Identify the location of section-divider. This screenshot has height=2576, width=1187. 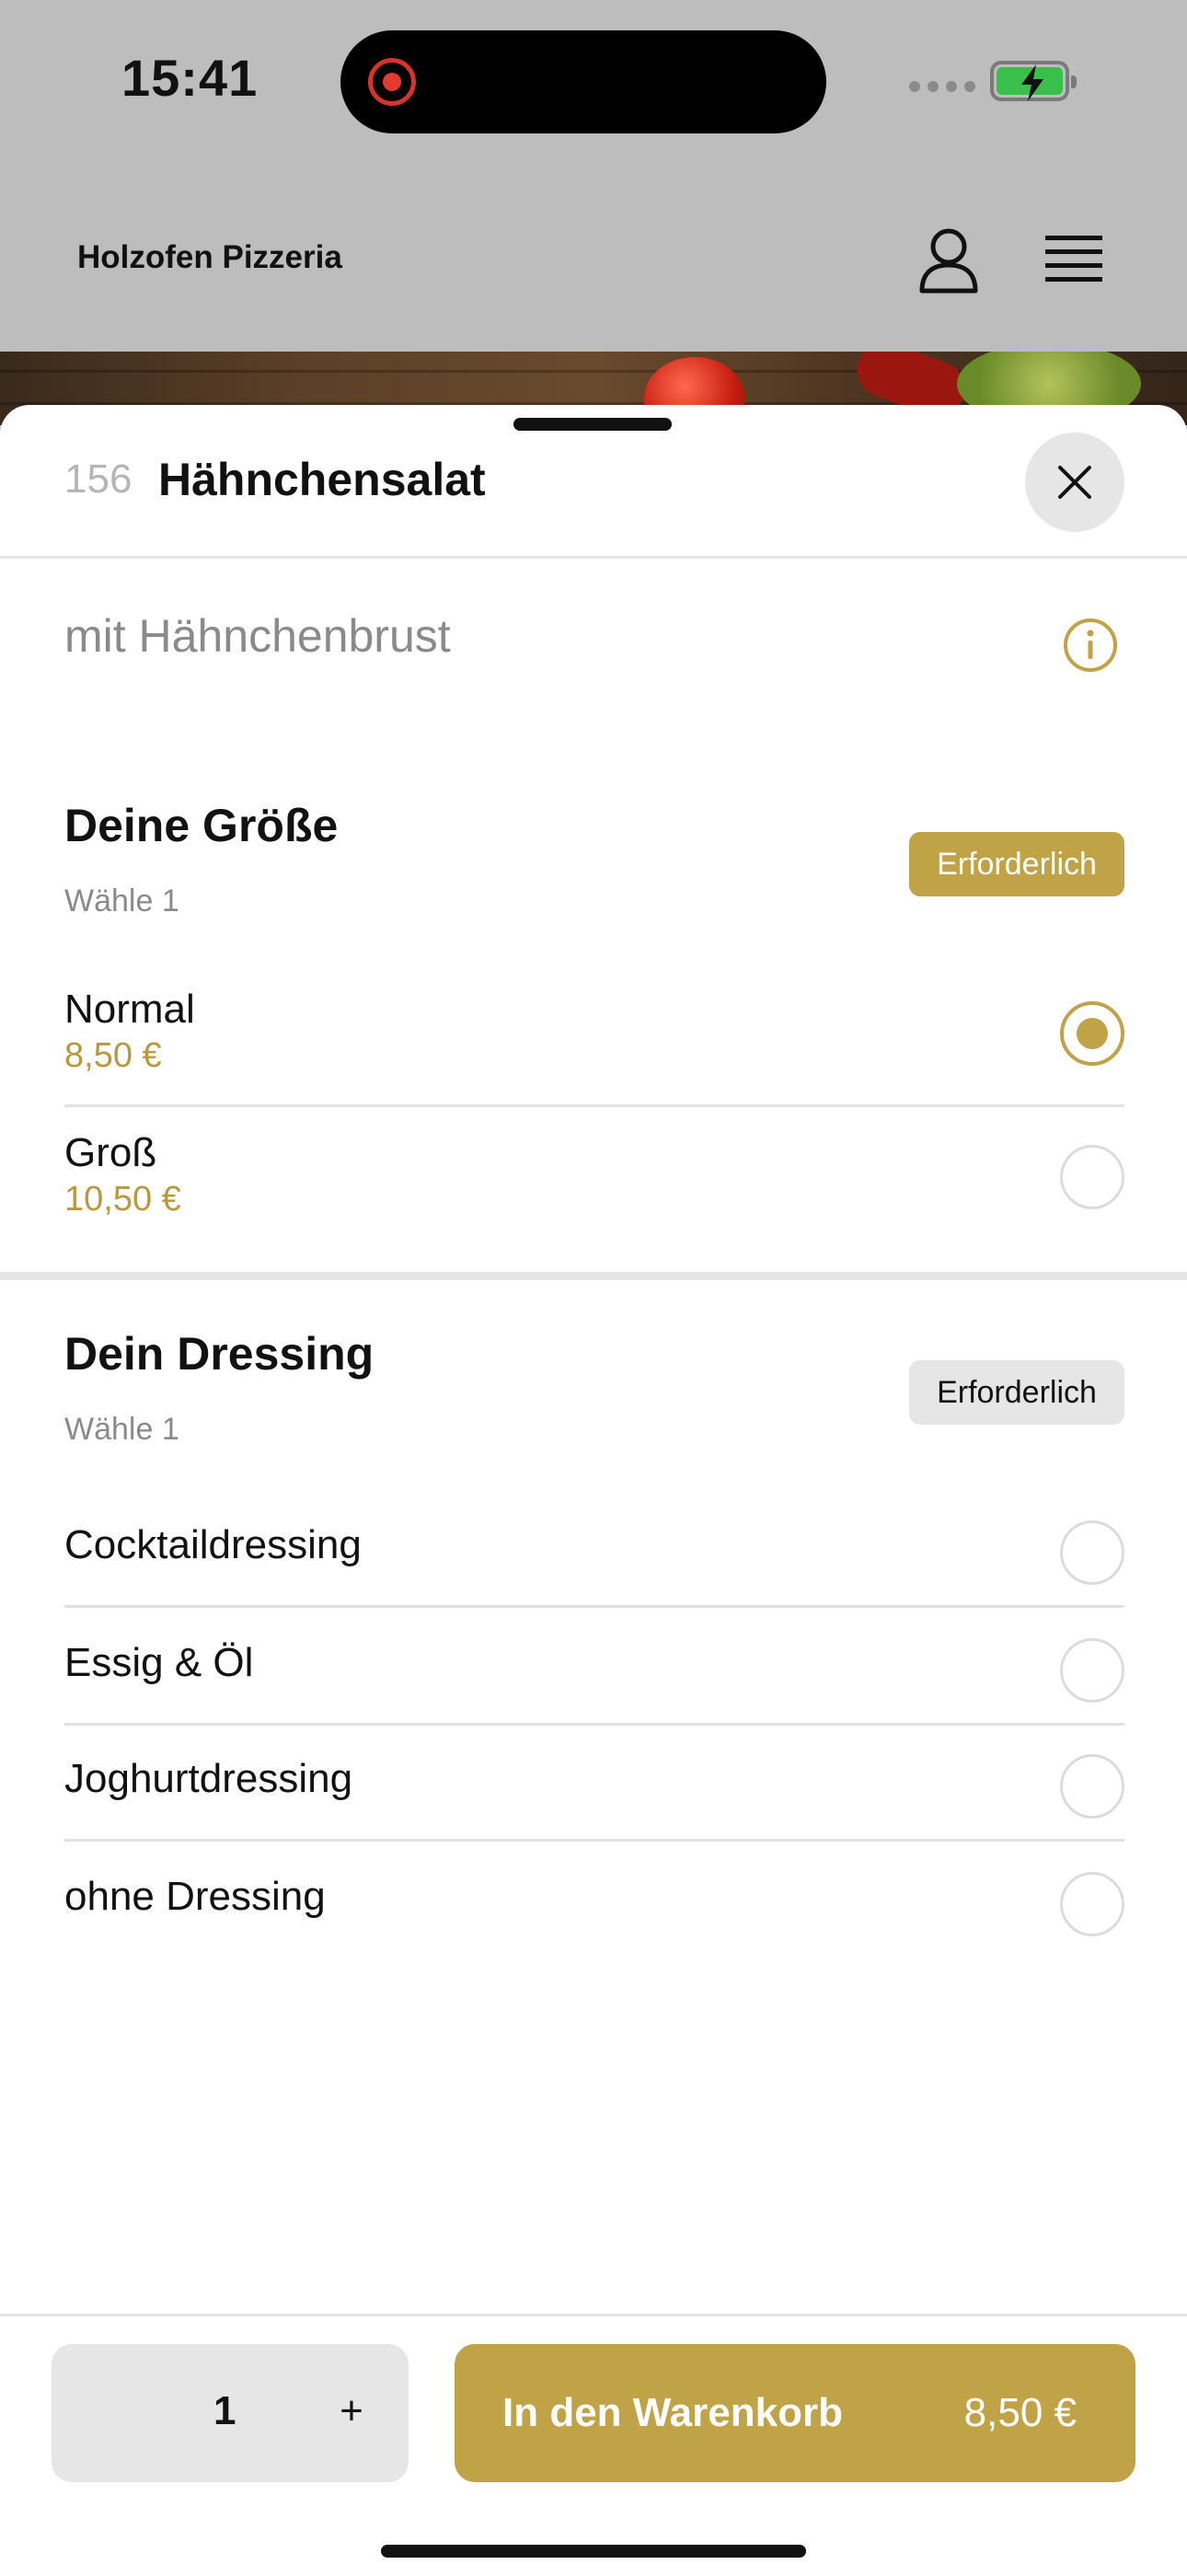
(593, 1276).